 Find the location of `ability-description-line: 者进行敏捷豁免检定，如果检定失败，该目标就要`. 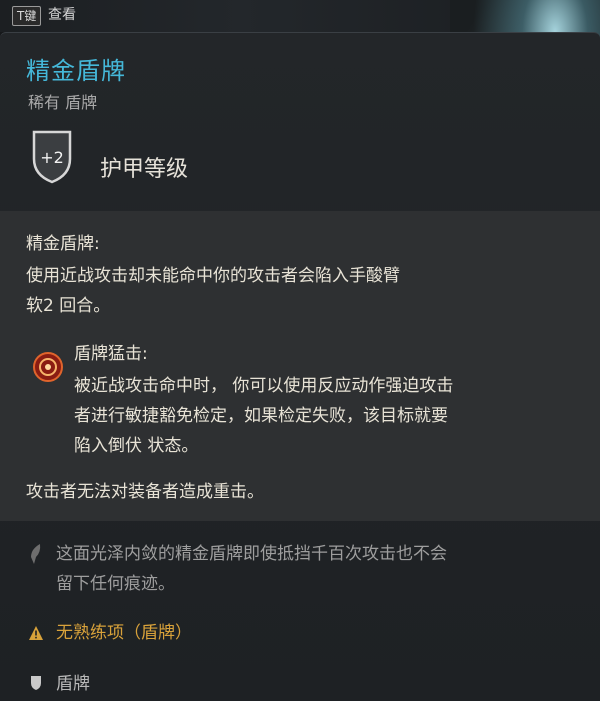

ability-description-line: 者进行敏捷豁免检定，如果检定失败，该目标就要 is located at coordinates (261, 416).